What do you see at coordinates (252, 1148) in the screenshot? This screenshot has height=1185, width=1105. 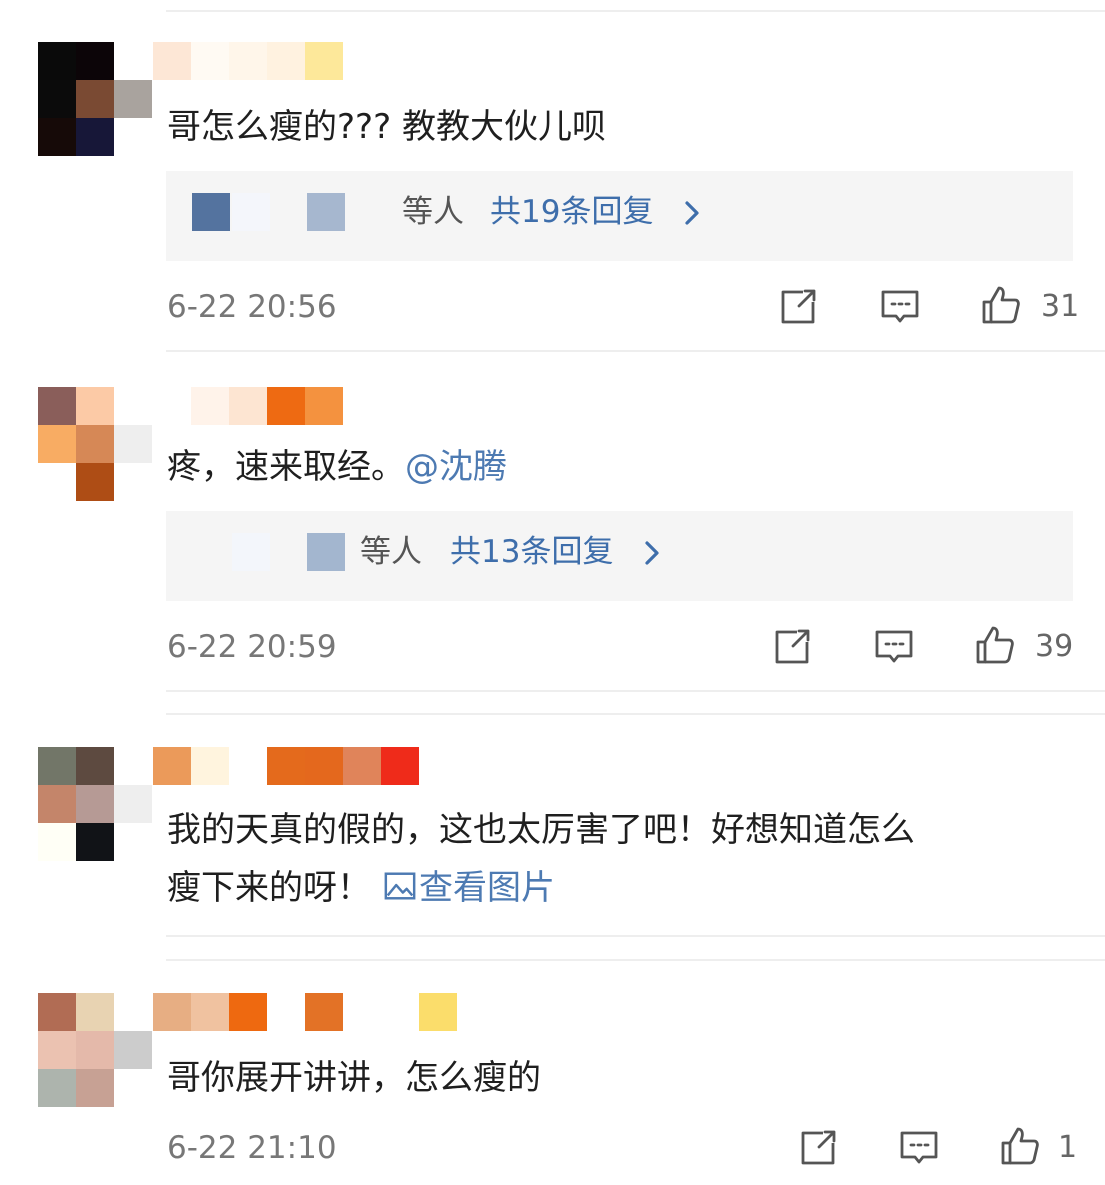 I see `comment-time: 6-22 21:10` at bounding box center [252, 1148].